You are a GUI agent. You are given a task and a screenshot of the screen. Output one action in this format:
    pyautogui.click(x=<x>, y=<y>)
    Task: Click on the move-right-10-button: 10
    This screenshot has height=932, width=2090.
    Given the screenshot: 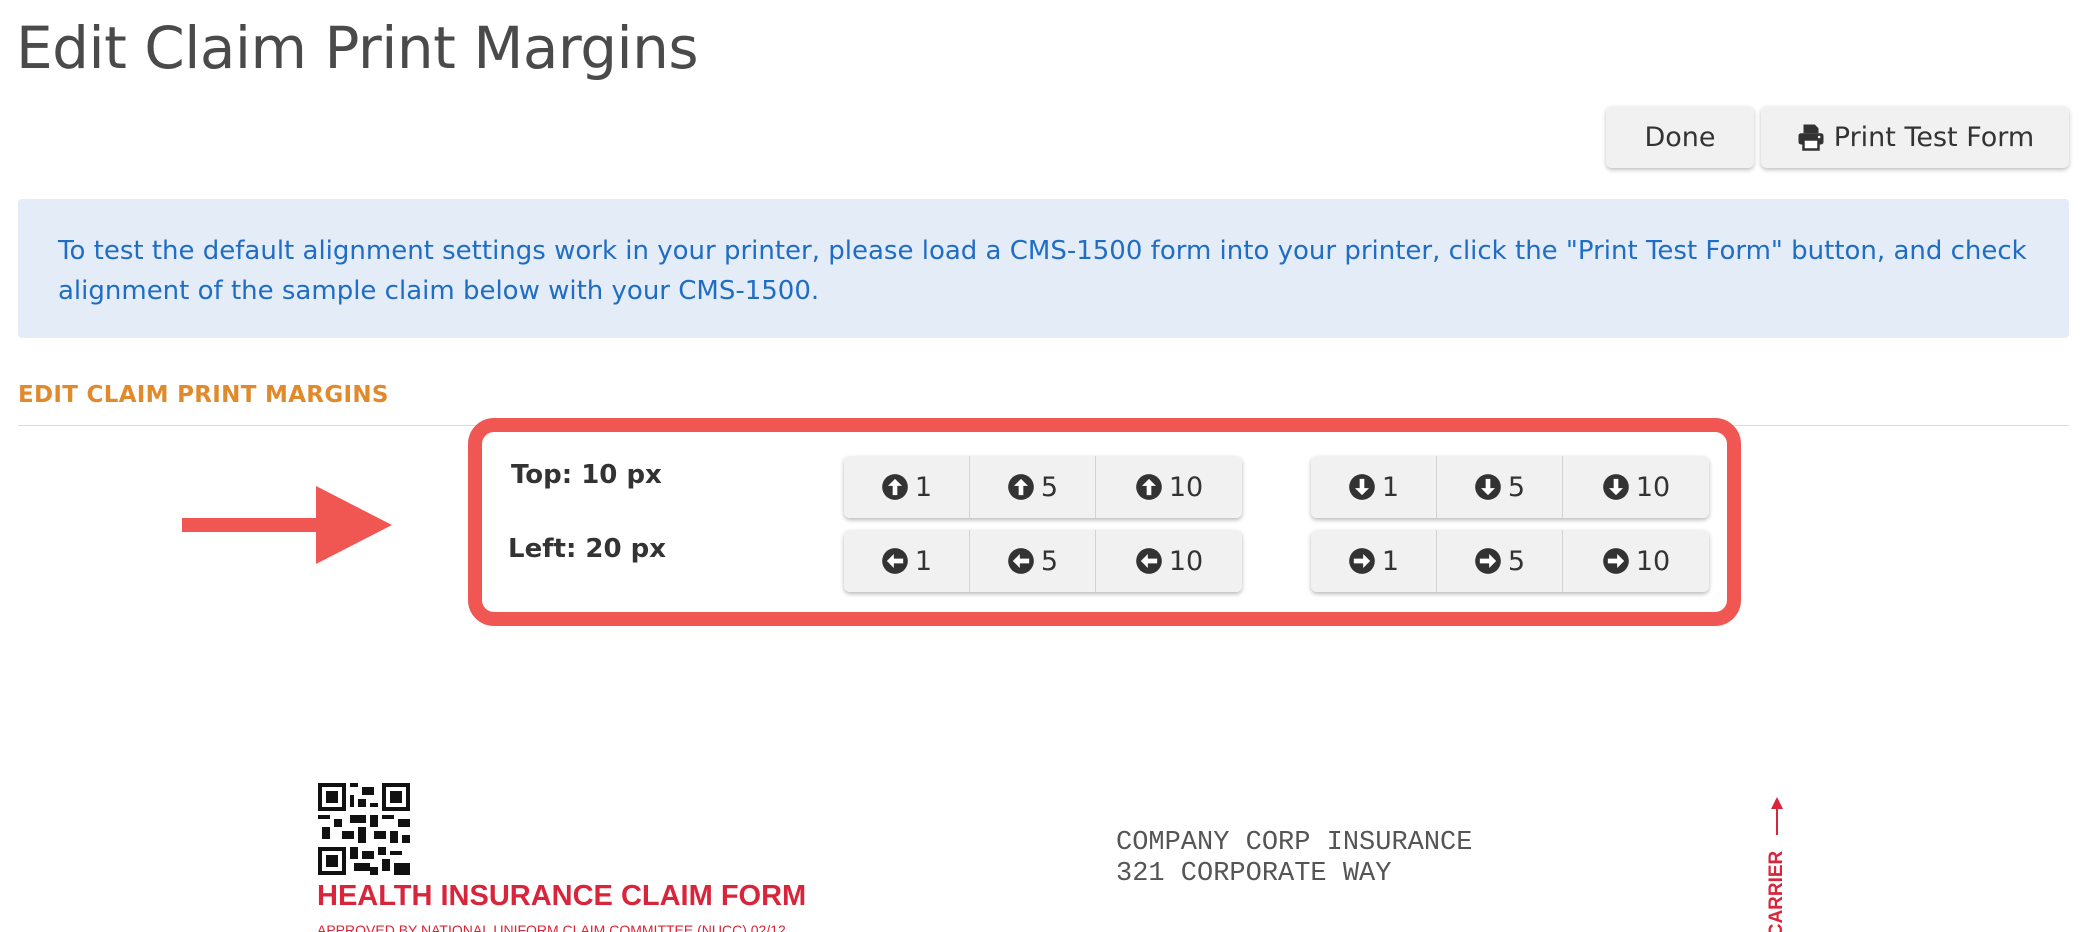 What is the action you would take?
    pyautogui.click(x=1636, y=561)
    